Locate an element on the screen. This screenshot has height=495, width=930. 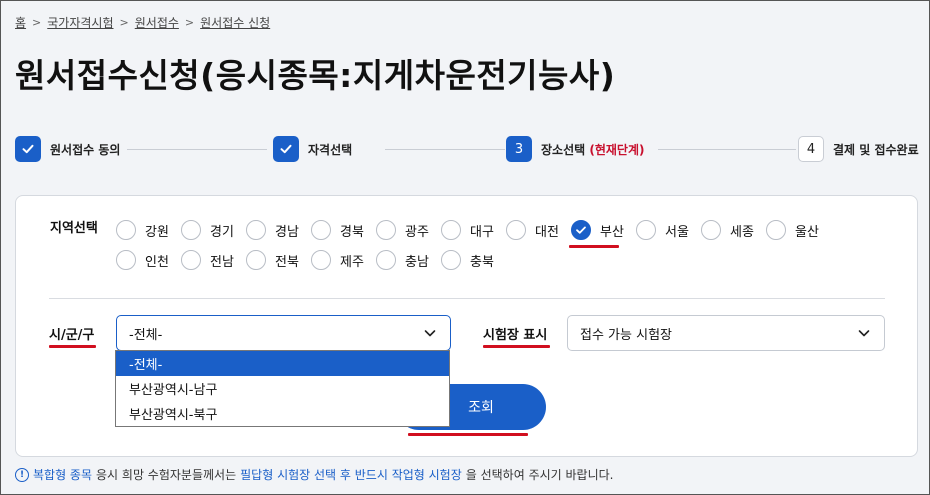
region-radio-item: 부산 is located at coordinates (597, 230).